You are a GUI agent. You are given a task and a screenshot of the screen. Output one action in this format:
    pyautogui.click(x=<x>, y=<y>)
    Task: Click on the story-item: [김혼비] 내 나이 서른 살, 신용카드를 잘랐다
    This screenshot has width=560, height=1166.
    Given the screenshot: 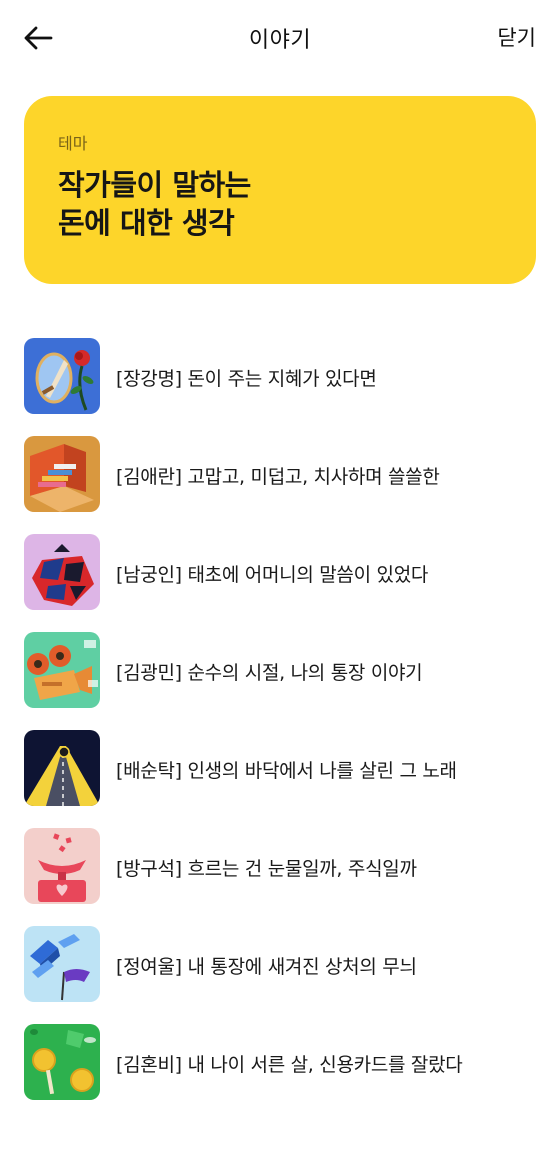 What is the action you would take?
    pyautogui.click(x=280, y=1062)
    